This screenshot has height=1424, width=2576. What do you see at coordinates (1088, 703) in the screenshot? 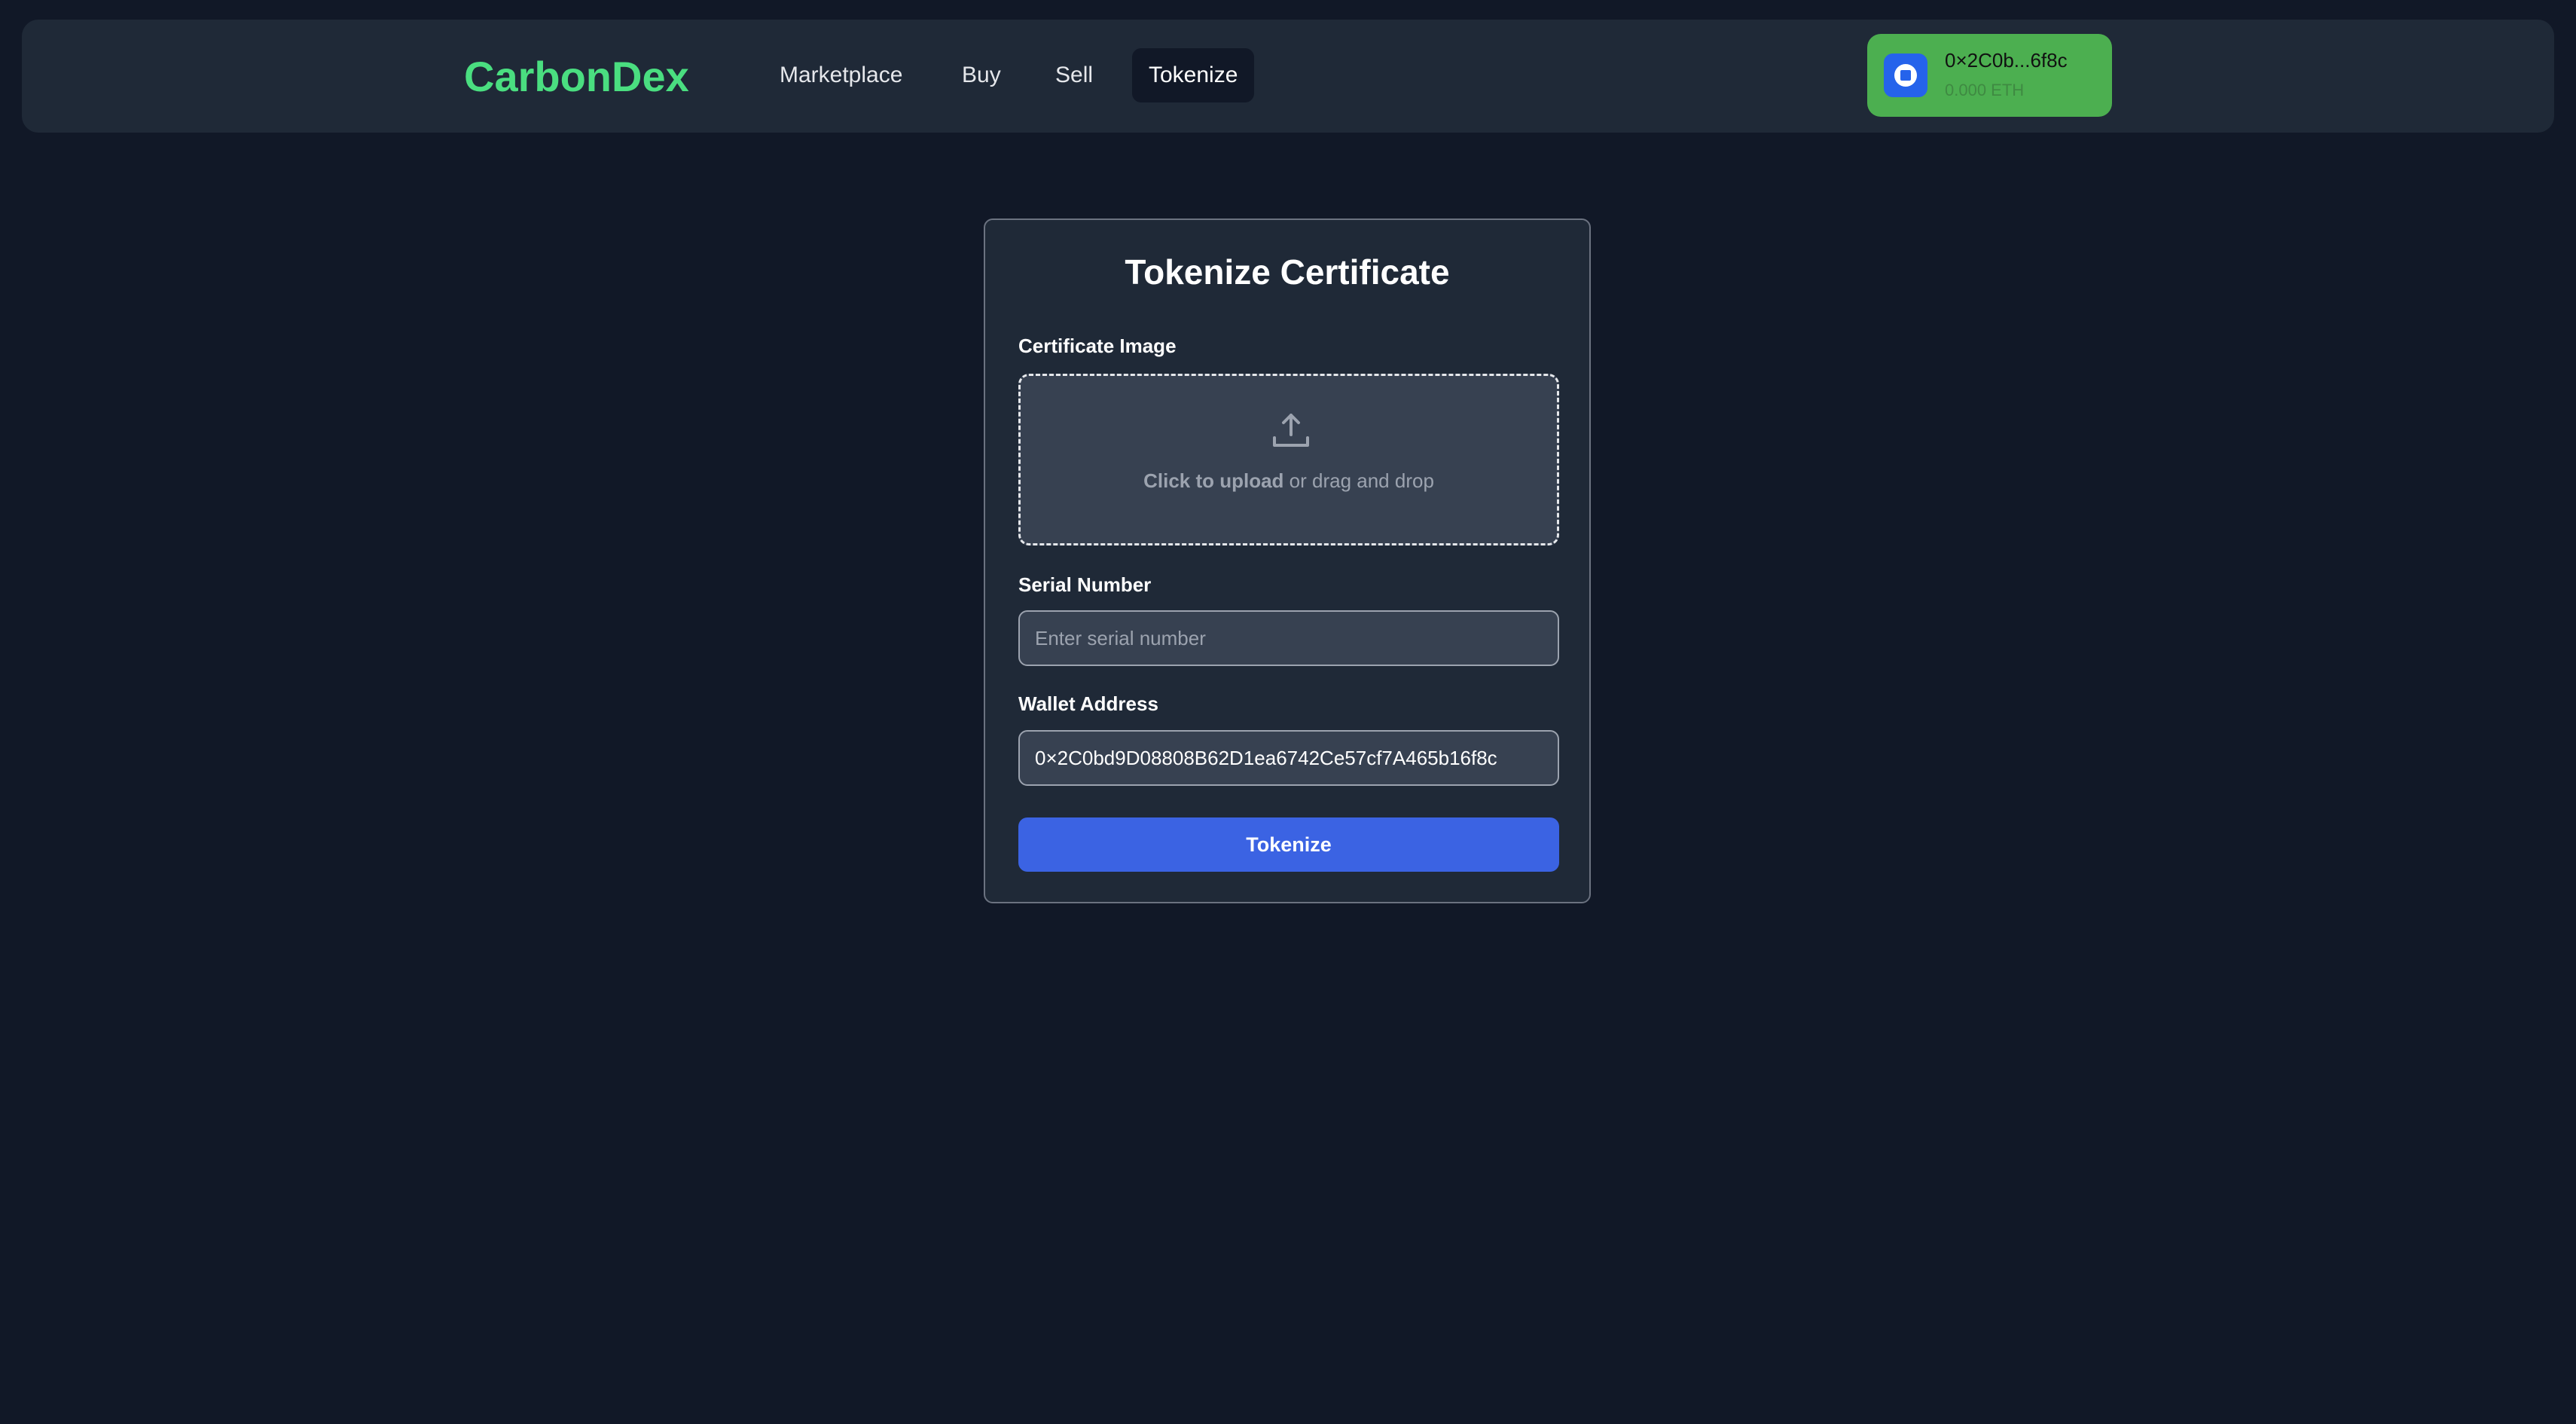
I see `wallet-address-label: Wallet Address` at bounding box center [1088, 703].